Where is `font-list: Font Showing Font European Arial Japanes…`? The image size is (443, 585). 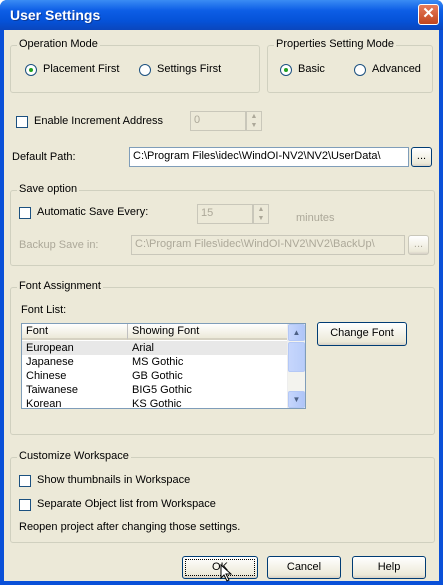
font-list: Font Showing Font European Arial Japanes… is located at coordinates (163, 366).